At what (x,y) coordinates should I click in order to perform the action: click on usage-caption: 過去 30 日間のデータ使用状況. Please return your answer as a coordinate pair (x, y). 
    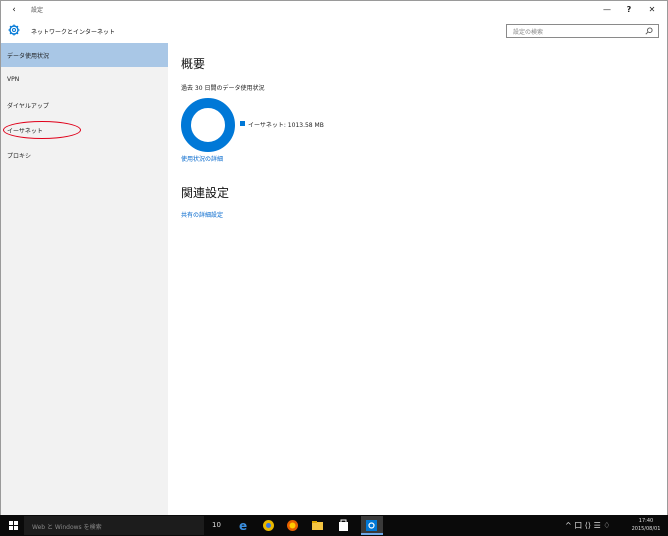
    Looking at the image, I should click on (223, 88).